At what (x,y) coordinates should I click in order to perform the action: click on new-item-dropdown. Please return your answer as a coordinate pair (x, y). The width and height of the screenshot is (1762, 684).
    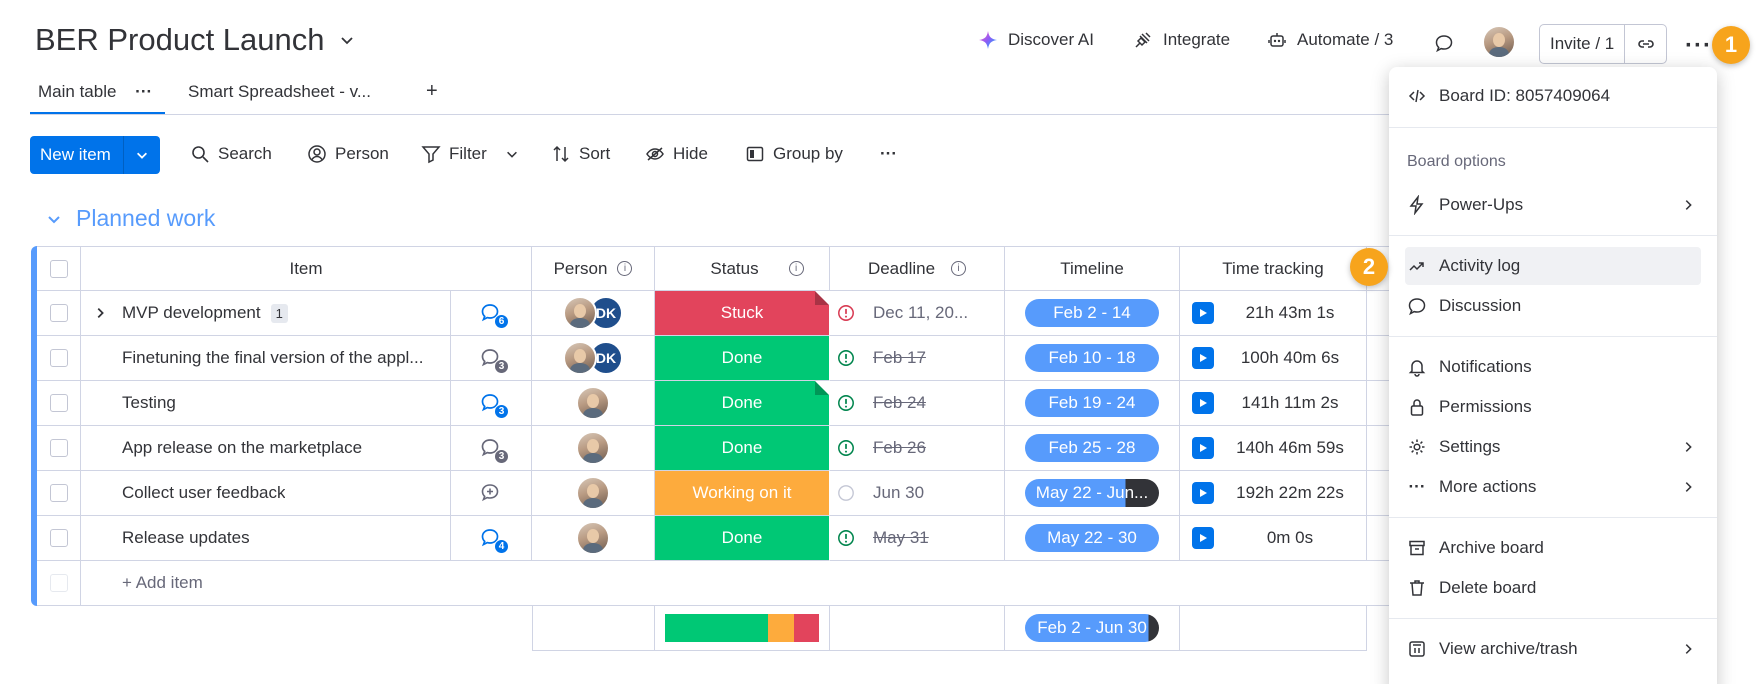
    Looking at the image, I should click on (142, 155).